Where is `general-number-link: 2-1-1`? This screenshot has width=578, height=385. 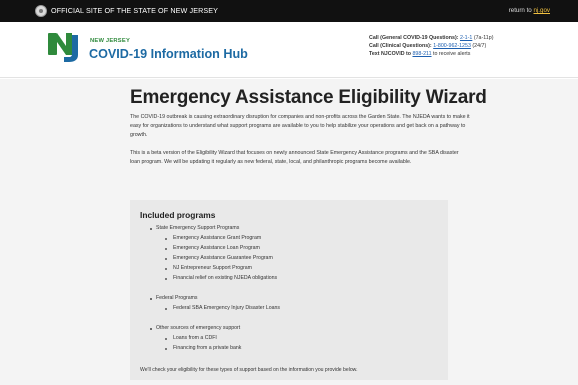 general-number-link: 2-1-1 is located at coordinates (466, 38).